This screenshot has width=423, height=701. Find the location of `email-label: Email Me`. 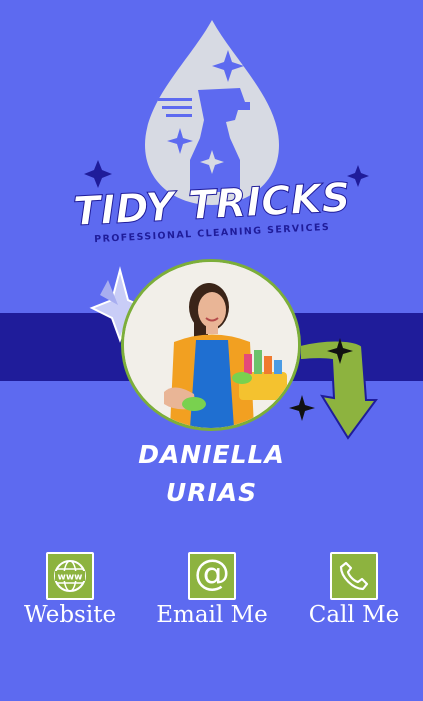

email-label: Email Me is located at coordinates (212, 615).